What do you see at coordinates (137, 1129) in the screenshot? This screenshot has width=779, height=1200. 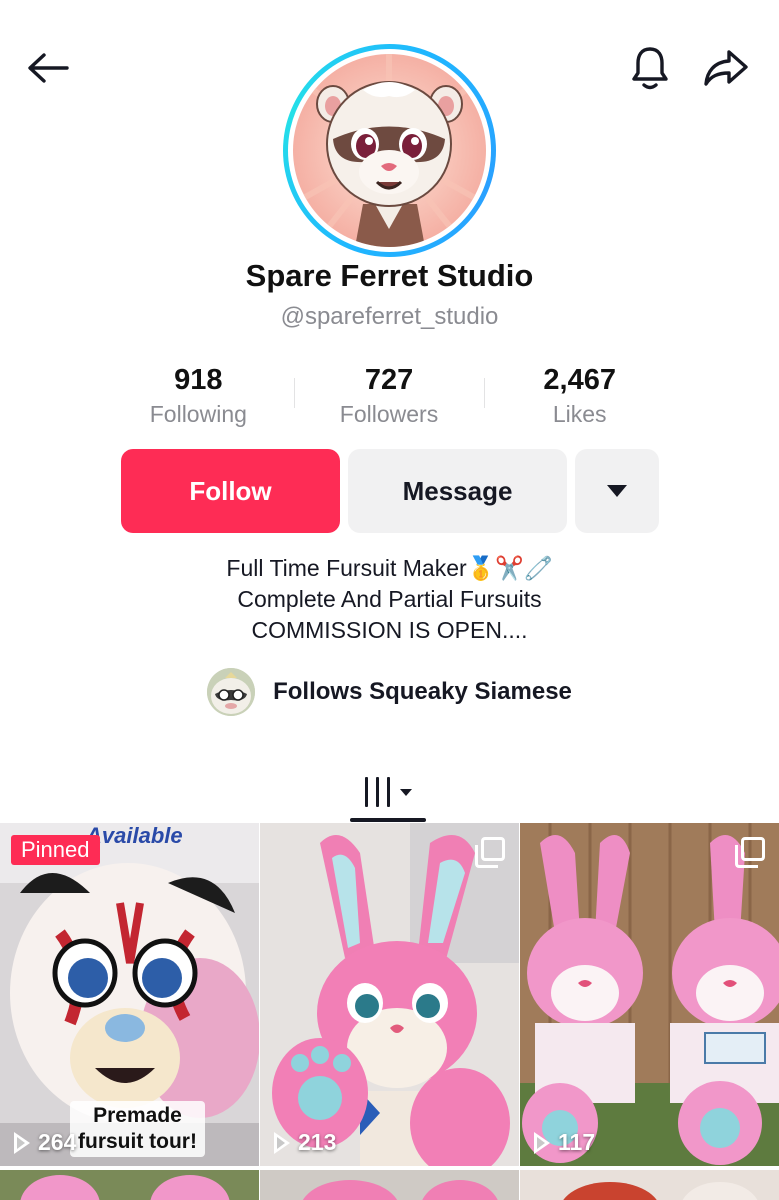 I see `thumbnail-caption: Premade fursuit tour!` at bounding box center [137, 1129].